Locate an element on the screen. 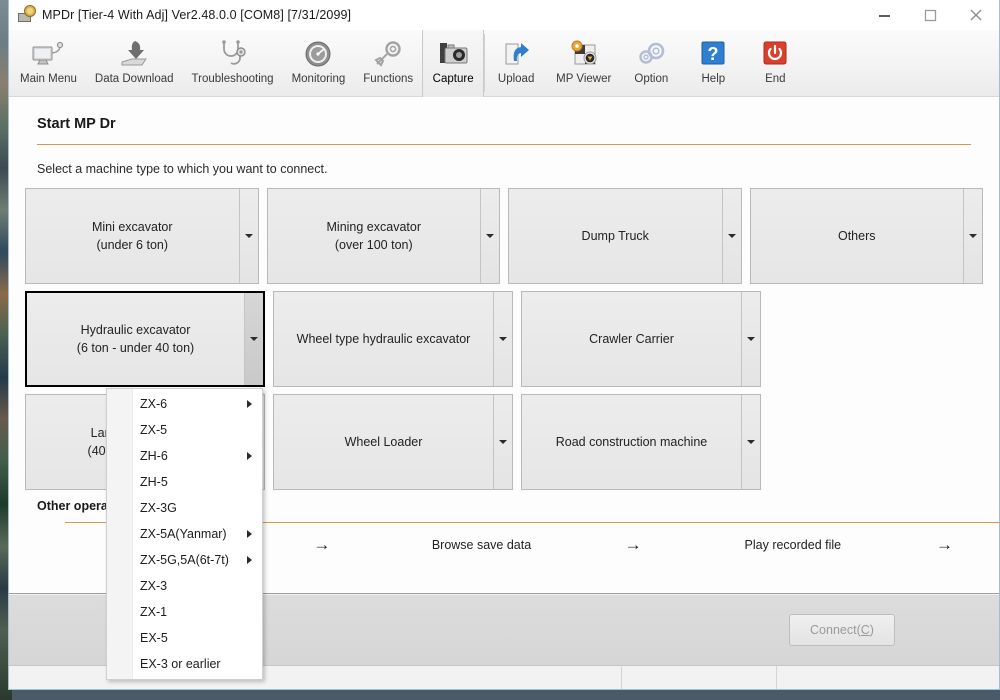 This screenshot has width=1000, height=700. menu-item-label: ZX-1 is located at coordinates (154, 612).